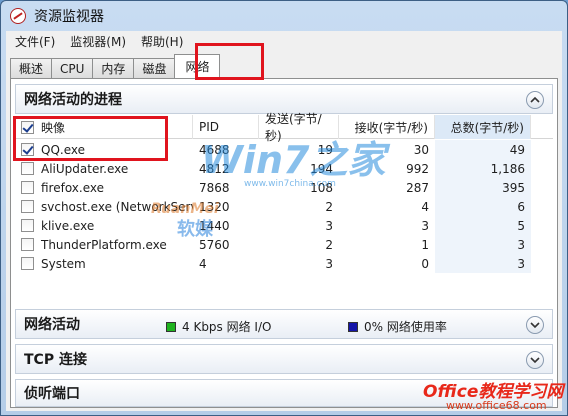  Describe the element at coordinates (284, 187) in the screenshot. I see `table-row: firefox.exe 7868 108 287 395` at that location.